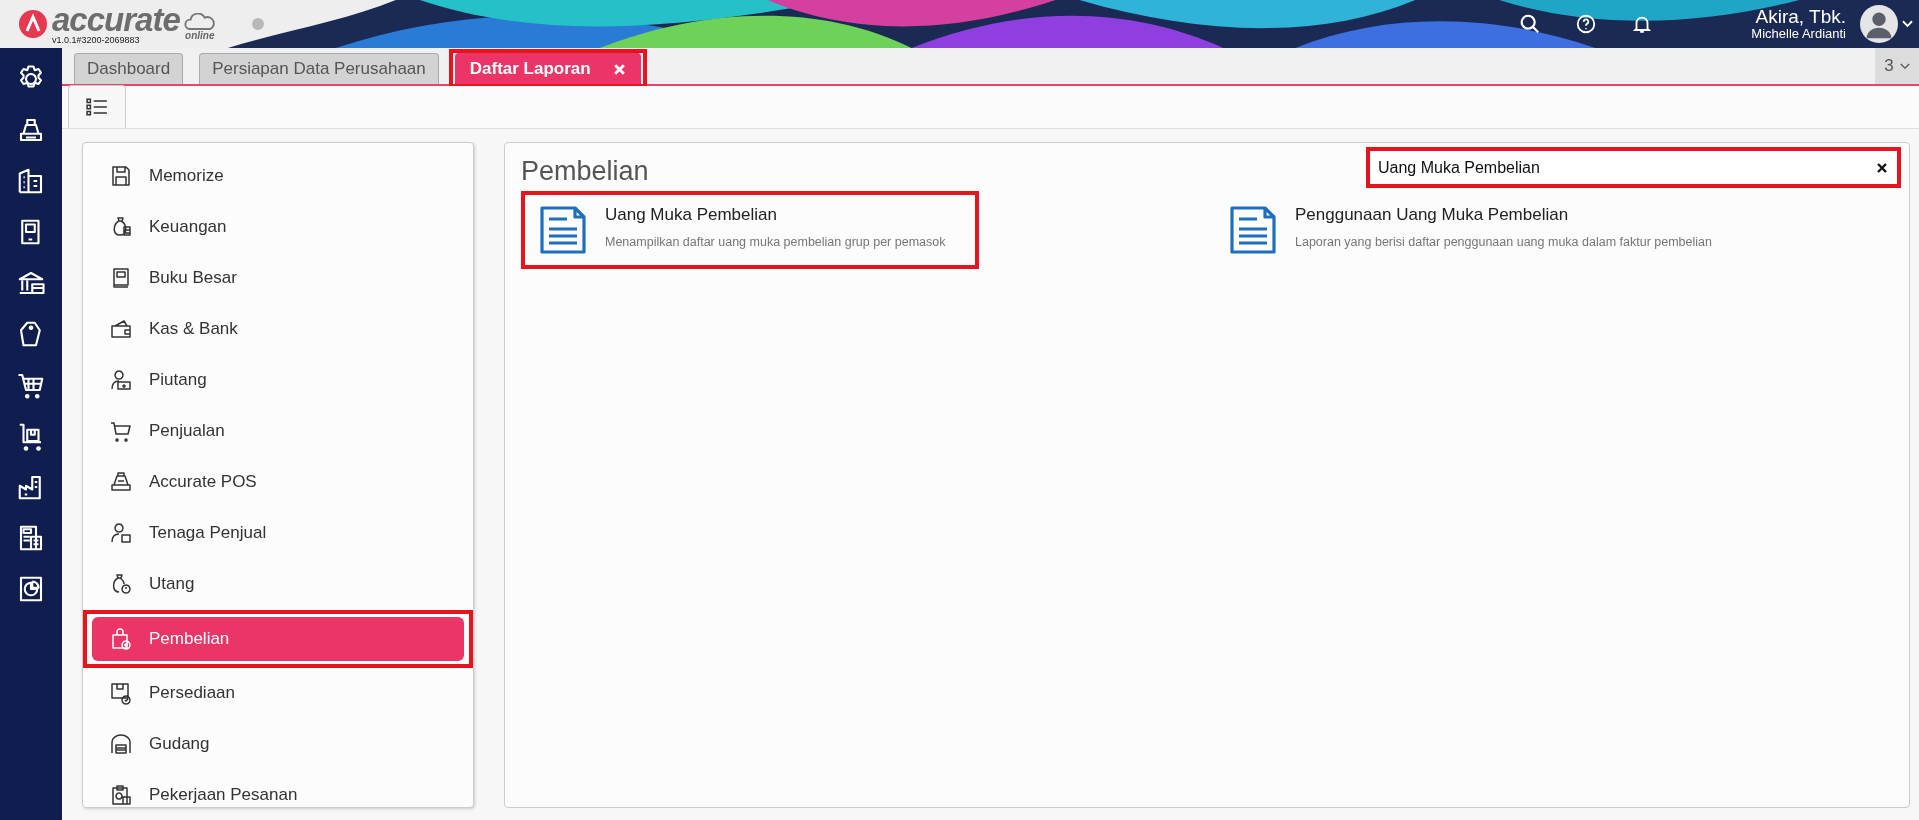  I want to click on tab: Persiapan Data Perusahaan, so click(319, 68).